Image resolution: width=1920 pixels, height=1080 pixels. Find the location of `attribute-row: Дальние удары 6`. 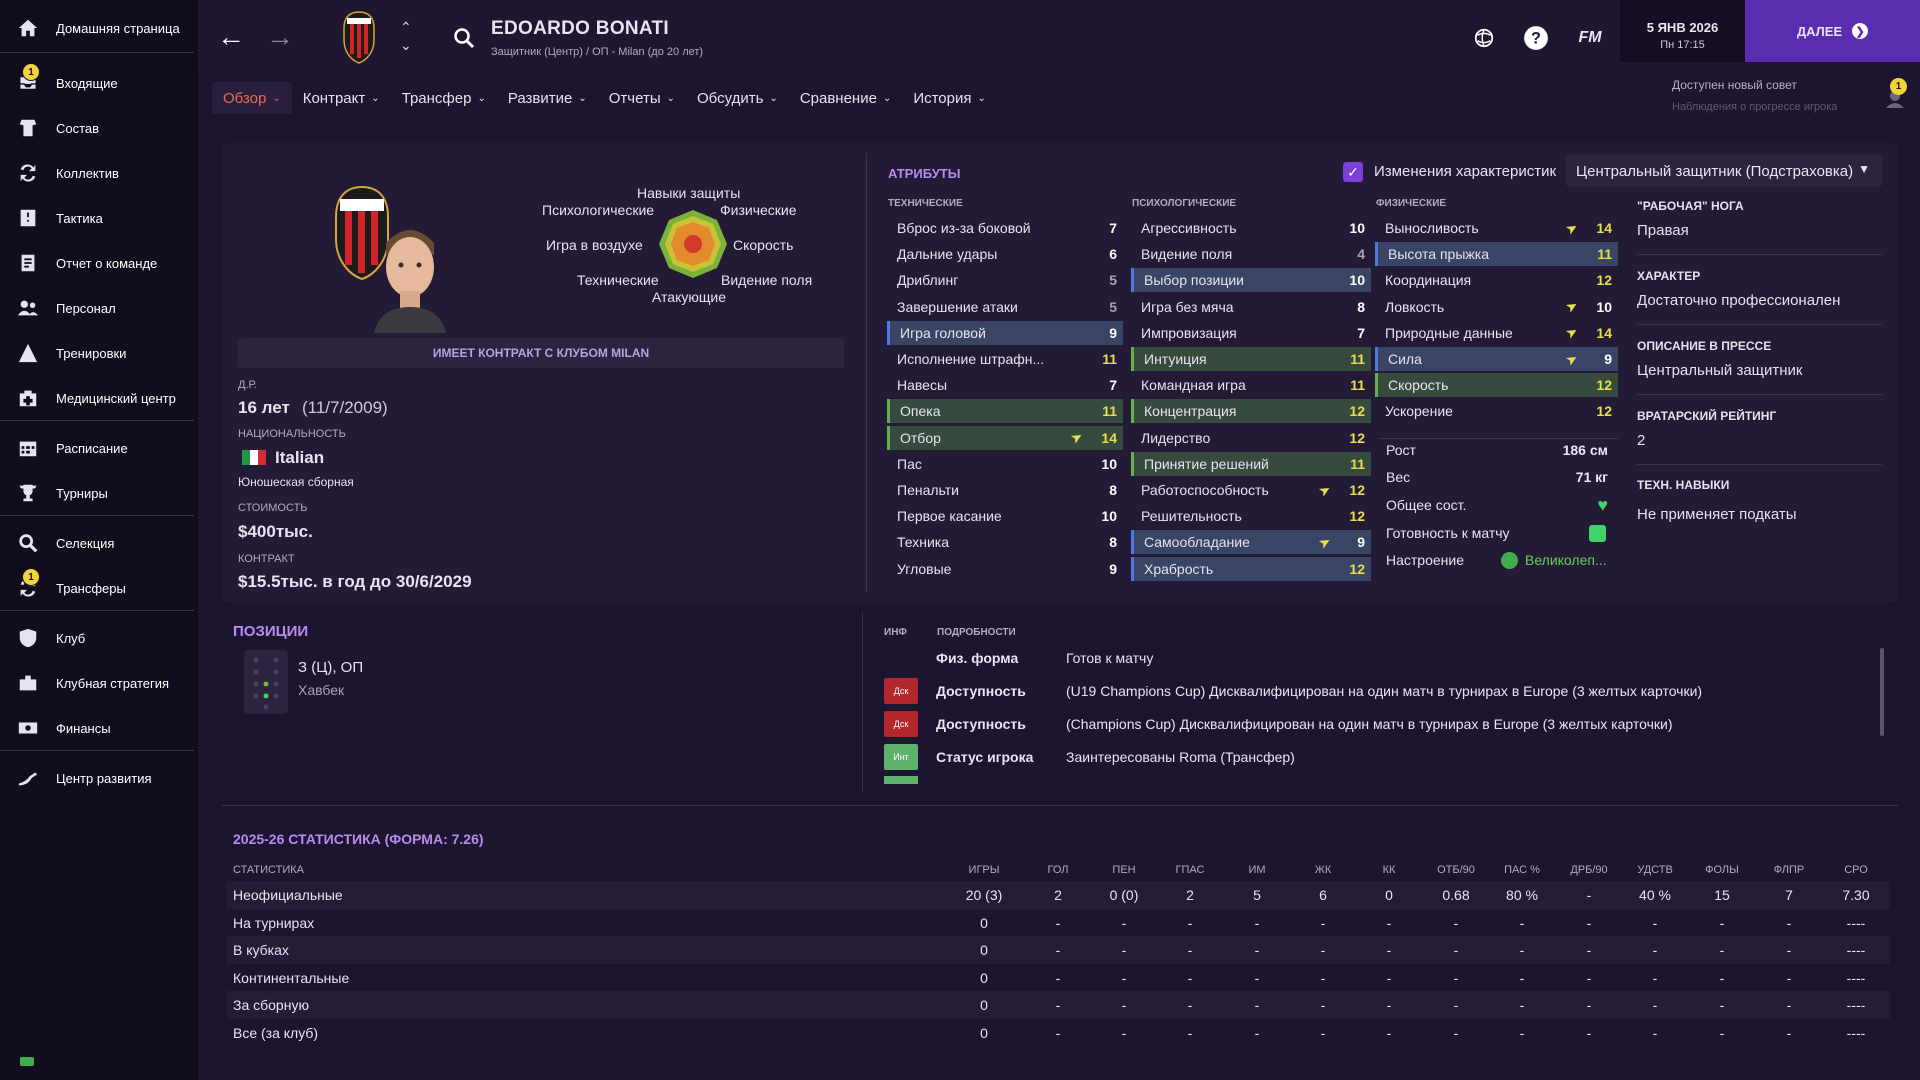

attribute-row: Дальние удары 6 is located at coordinates (1005, 254).